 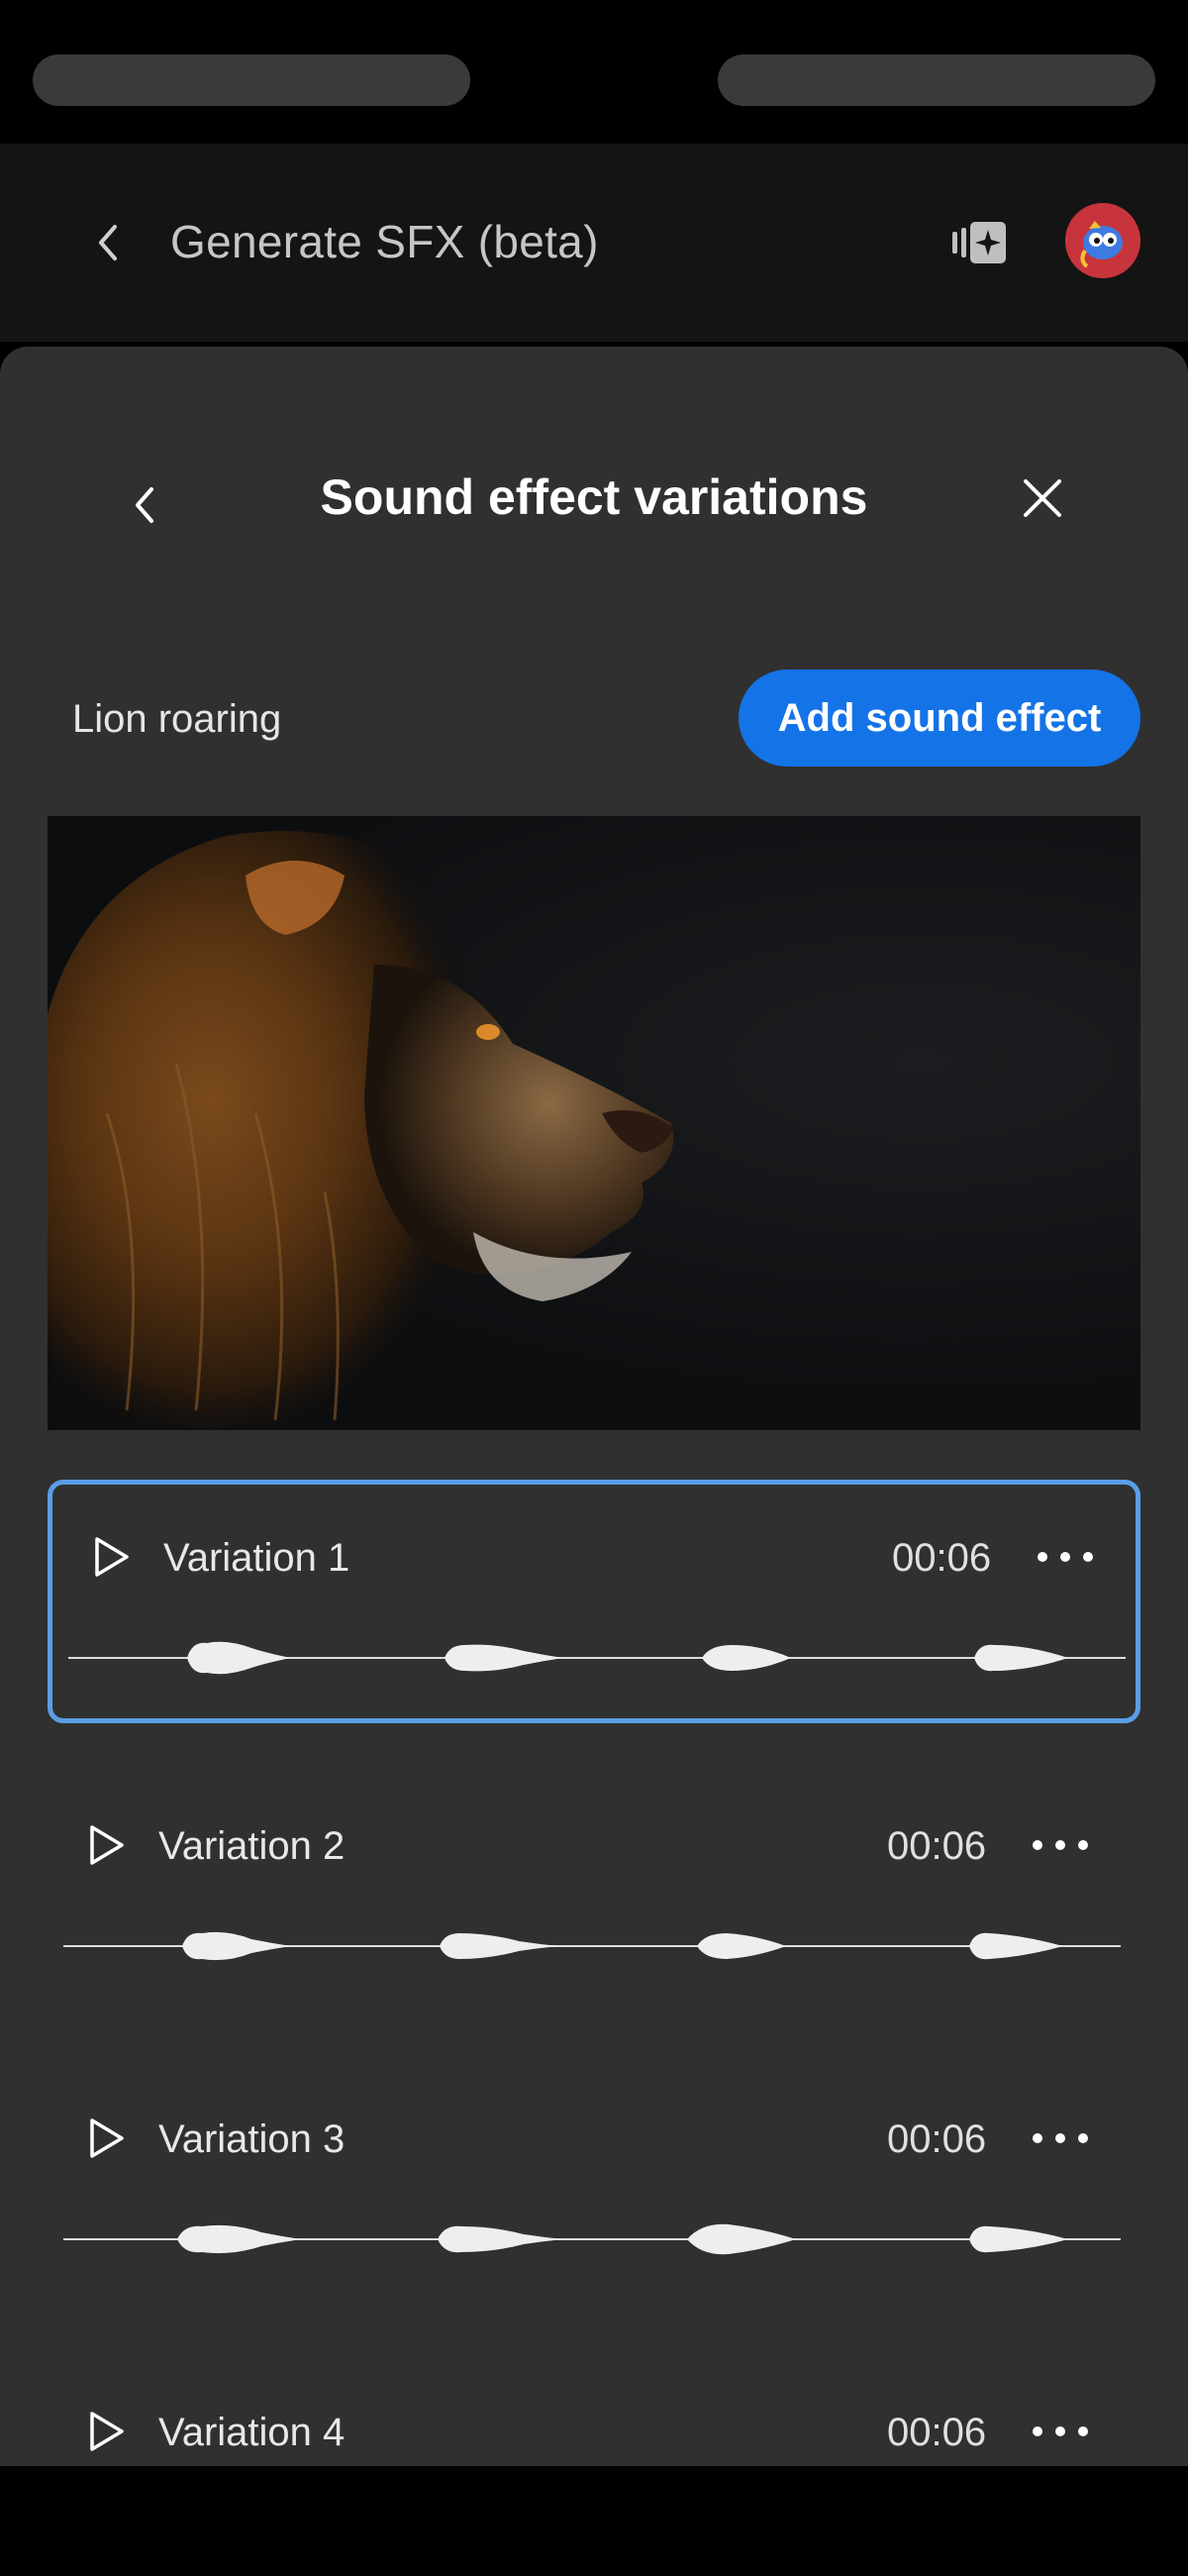 I want to click on media-sparkle-icon, so click(x=979, y=242).